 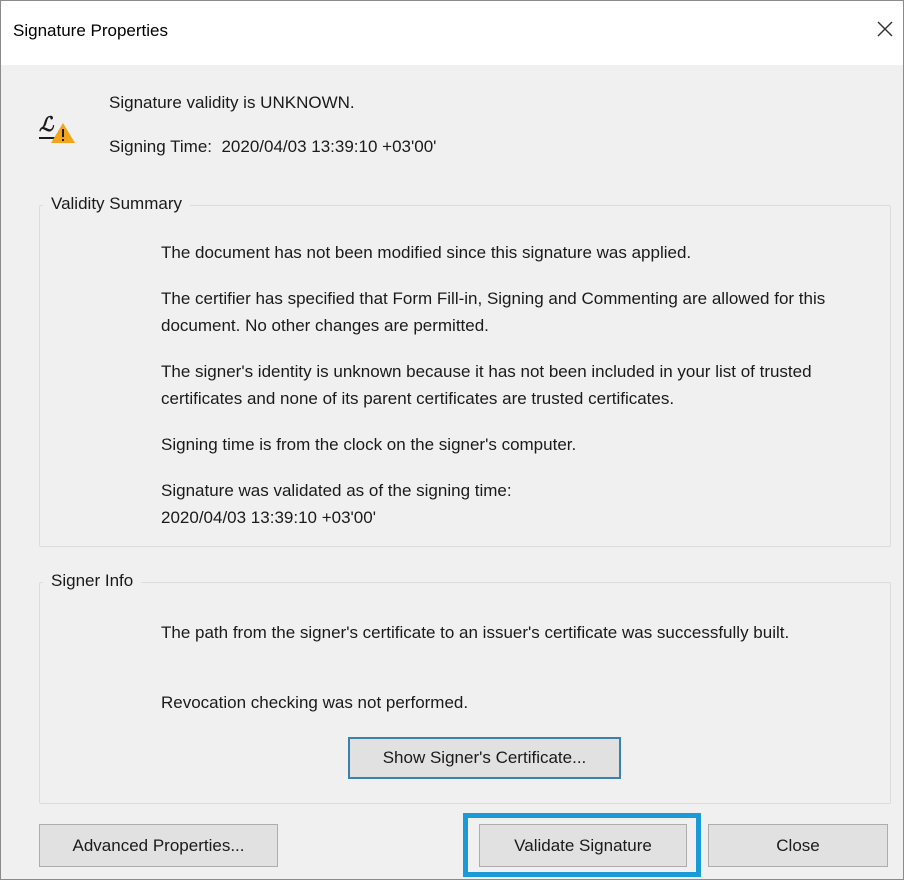 I want to click on validity-summary-label: Validity Summary, so click(x=116, y=204).